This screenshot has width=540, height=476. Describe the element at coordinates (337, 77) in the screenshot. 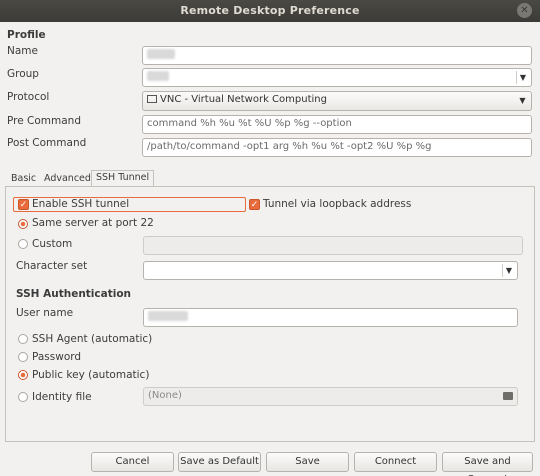

I see `group-combo-entry: ▼` at that location.